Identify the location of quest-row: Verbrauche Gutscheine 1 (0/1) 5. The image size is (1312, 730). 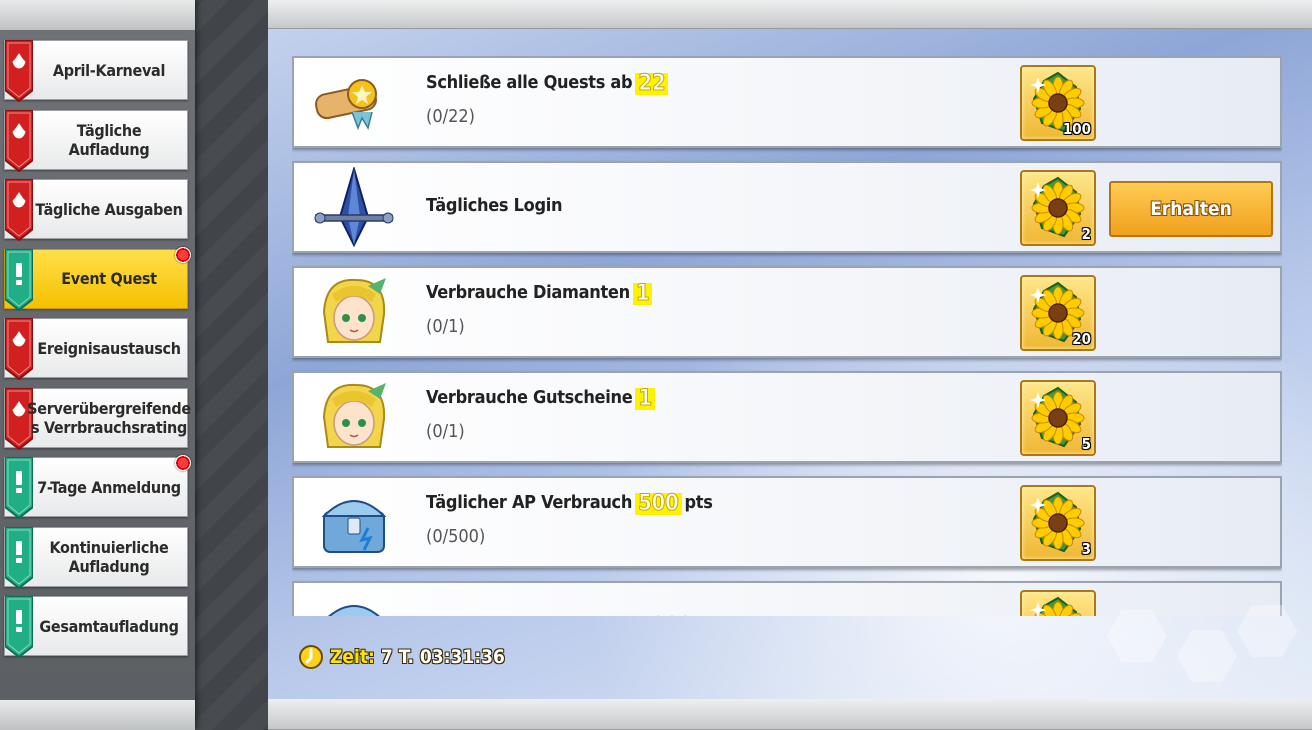
(787, 417).